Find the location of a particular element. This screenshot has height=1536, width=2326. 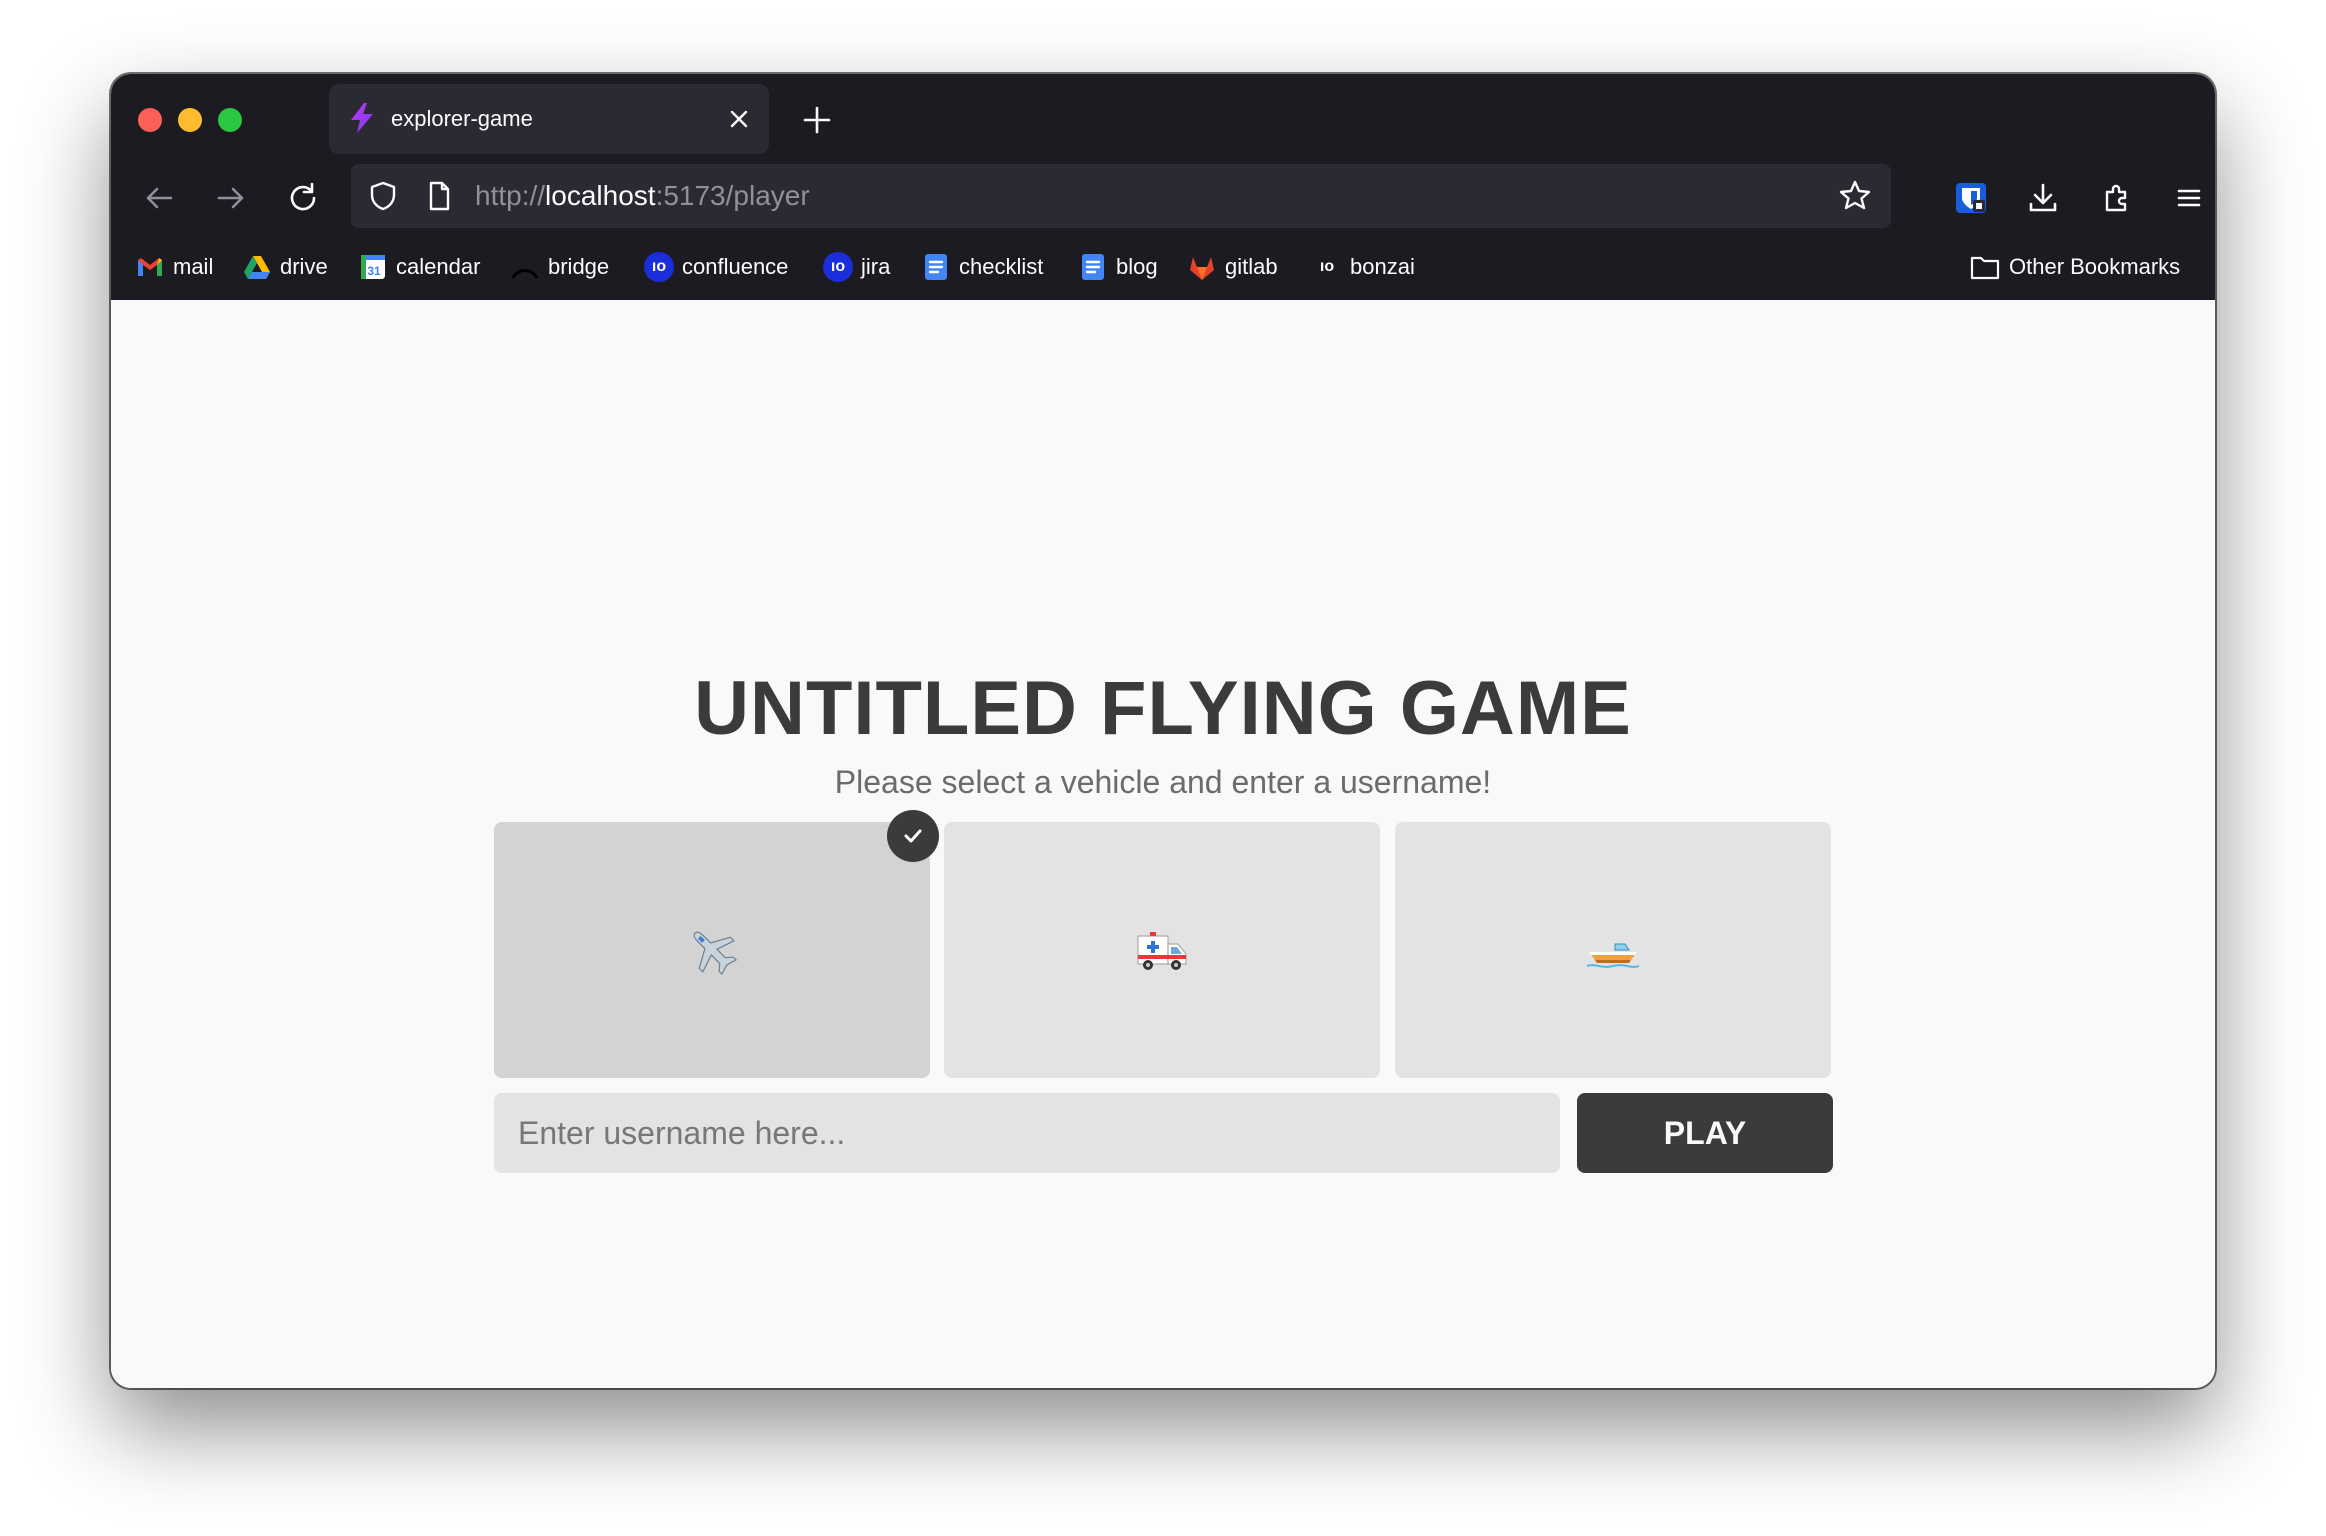

bookmark-label: confluence is located at coordinates (735, 266).